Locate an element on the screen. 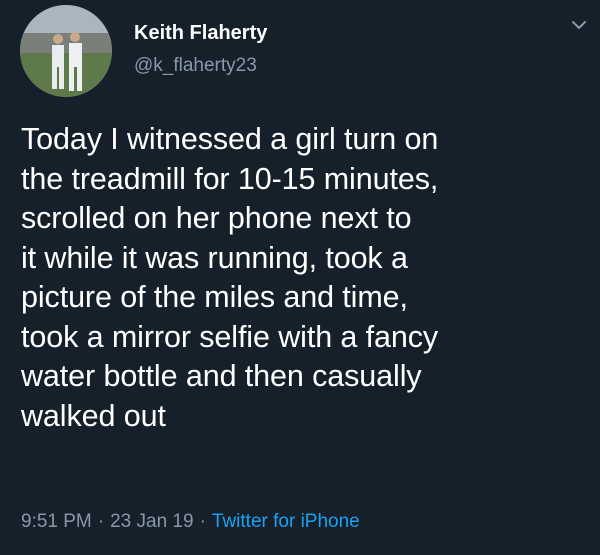  tweet-source-link: Twitter for iPhone is located at coordinates (286, 521).